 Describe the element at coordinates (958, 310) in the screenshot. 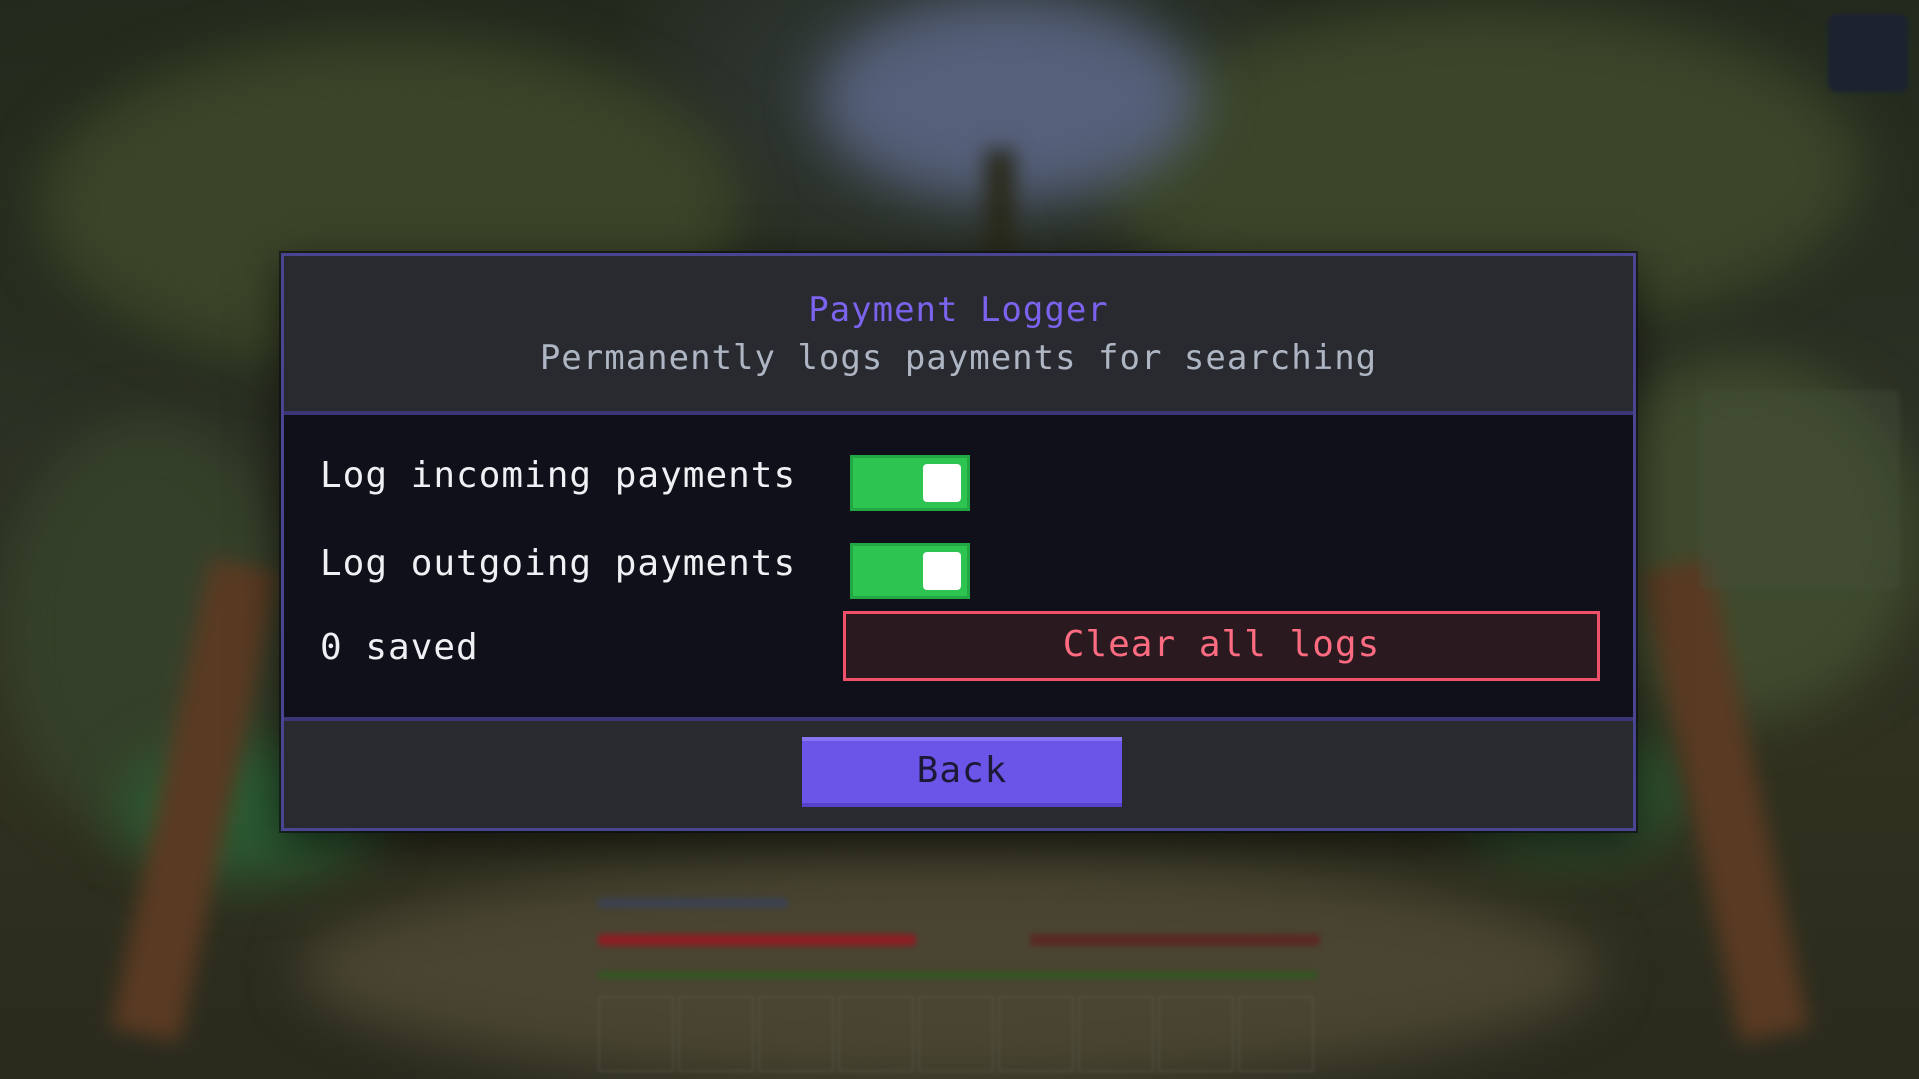

I see `dialog-title: Payment Logger` at that location.